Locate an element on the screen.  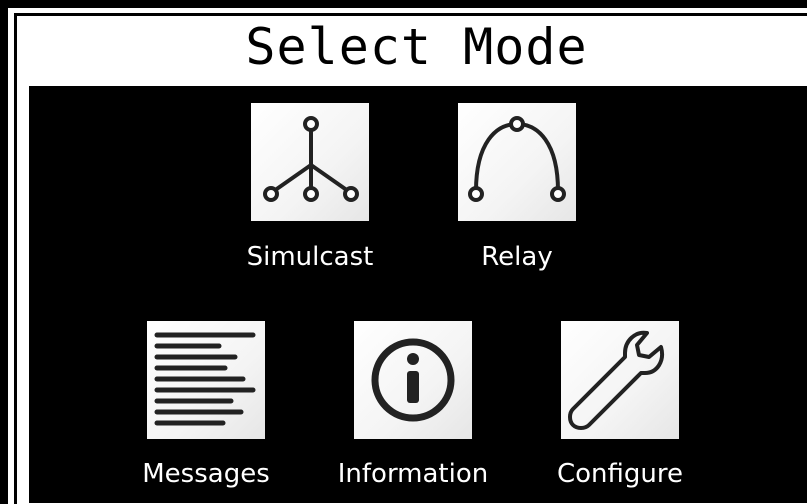
information-icon is located at coordinates (413, 380).